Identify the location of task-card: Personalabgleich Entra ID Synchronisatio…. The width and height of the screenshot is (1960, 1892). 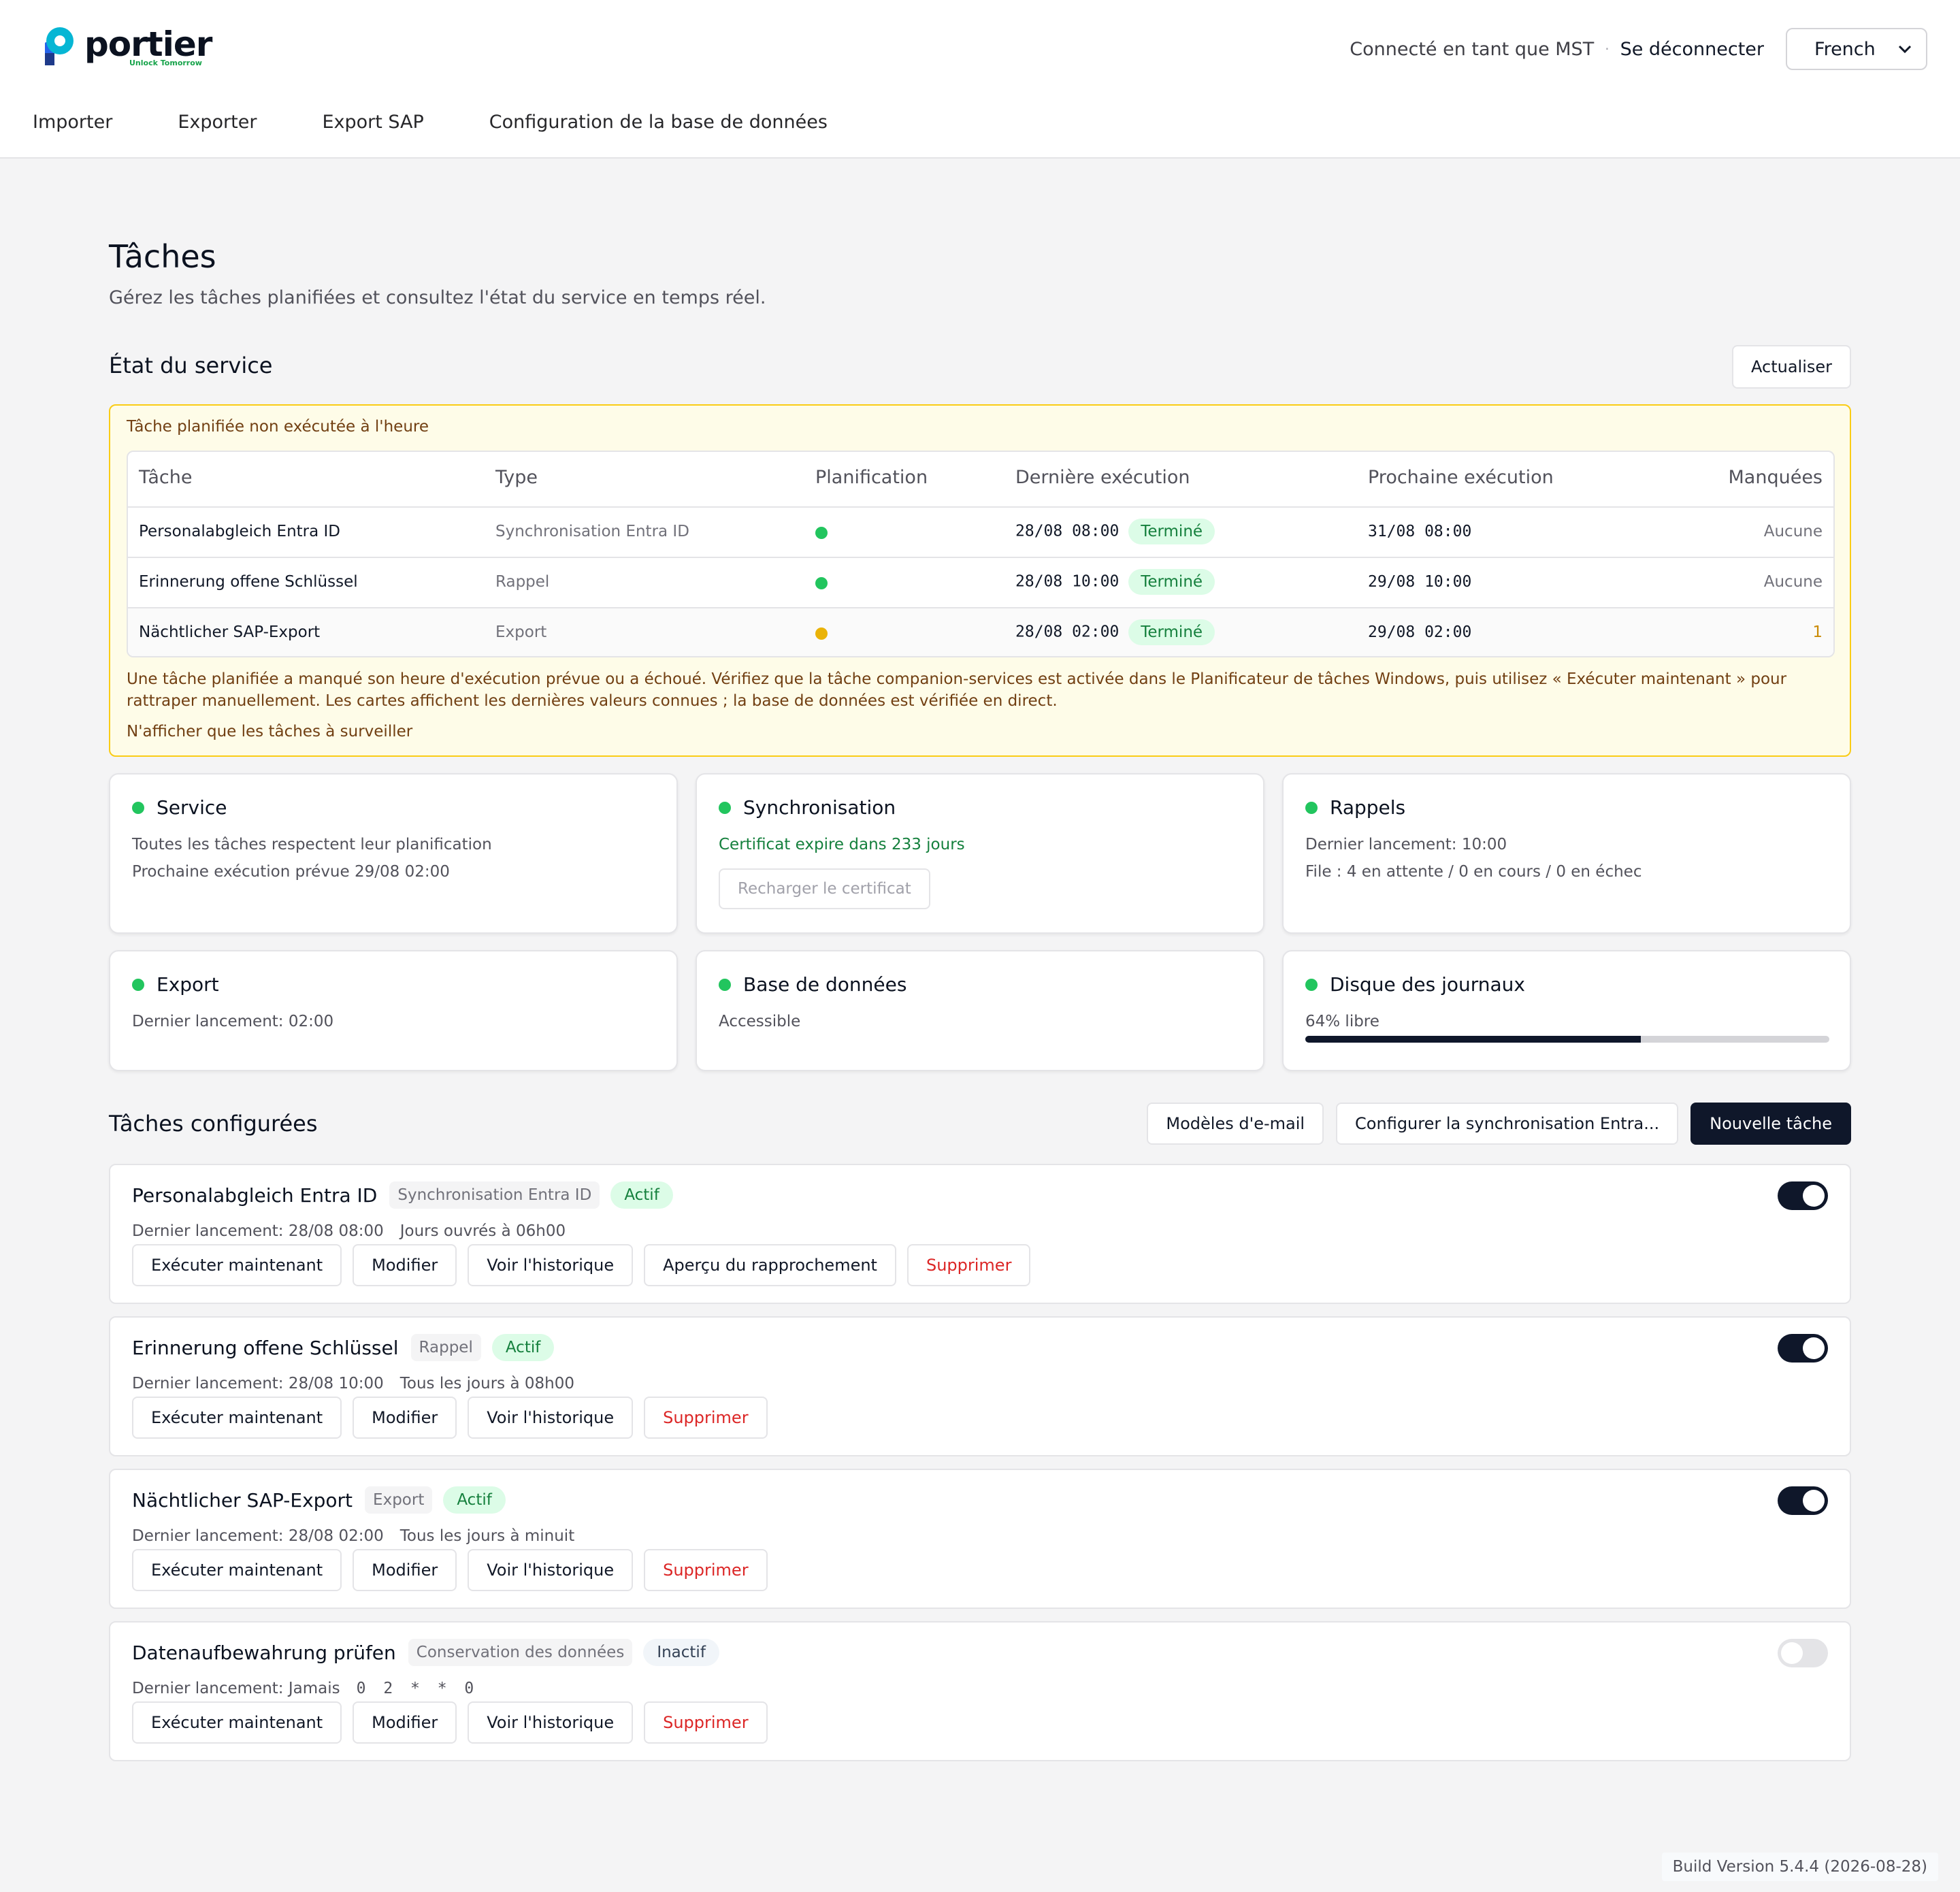
(980, 1234).